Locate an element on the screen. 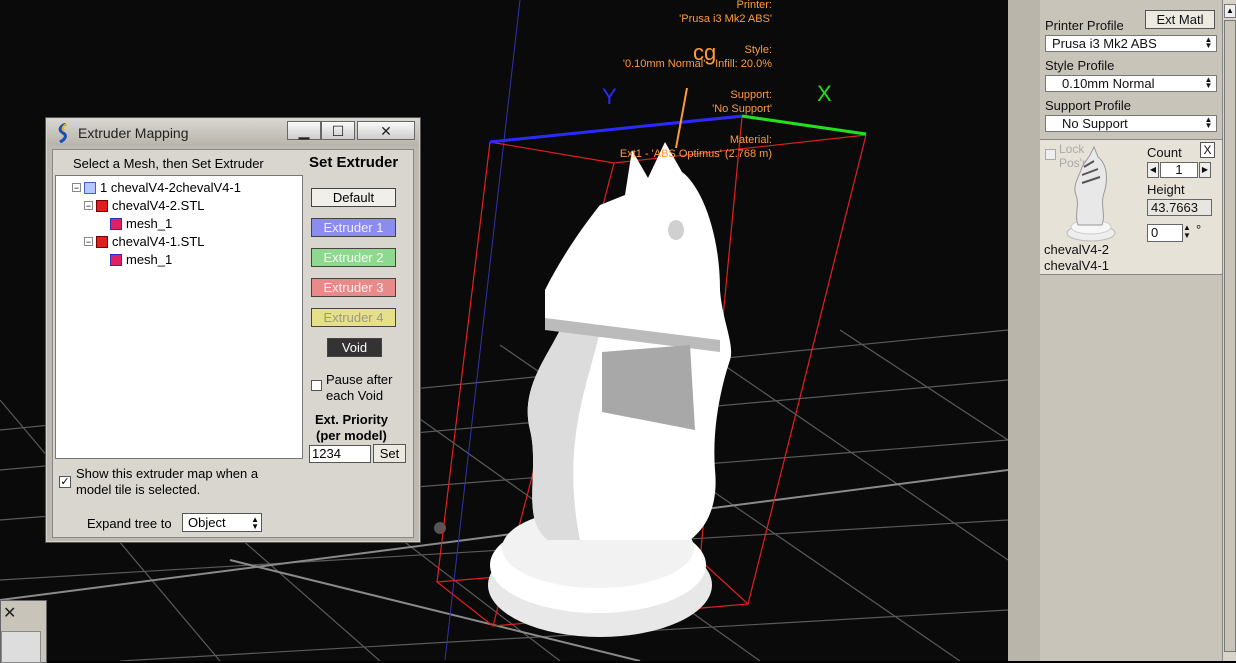 This screenshot has width=1236, height=663. printer-info: Printer: 'Prusa i3 Mk2 ABS' is located at coordinates (725, 13).